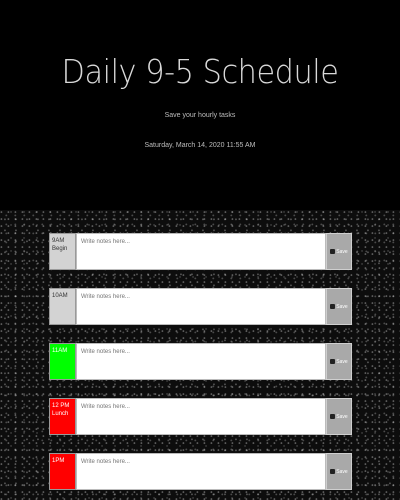  Describe the element at coordinates (200, 115) in the screenshot. I see `page-subtitle: Save your hourly tasks` at that location.